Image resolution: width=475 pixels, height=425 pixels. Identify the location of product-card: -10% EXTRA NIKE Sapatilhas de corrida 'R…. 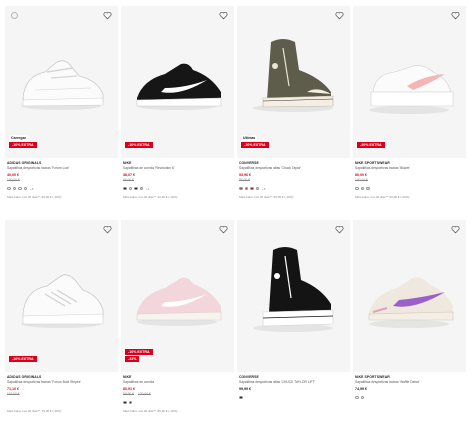
(177, 108).